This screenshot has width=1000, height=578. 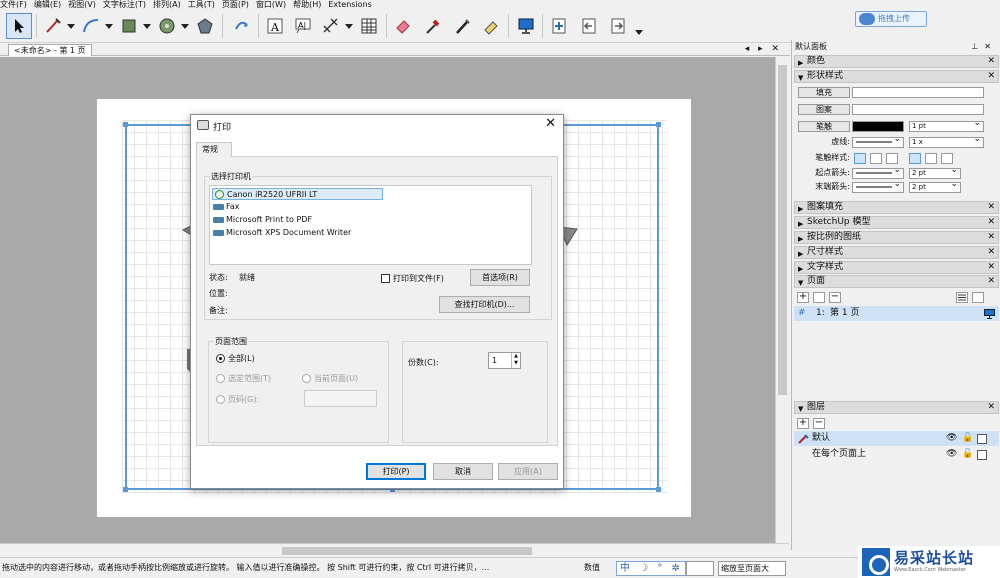 I want to click on zoom-select: 缩放至页面大, so click(x=752, y=568).